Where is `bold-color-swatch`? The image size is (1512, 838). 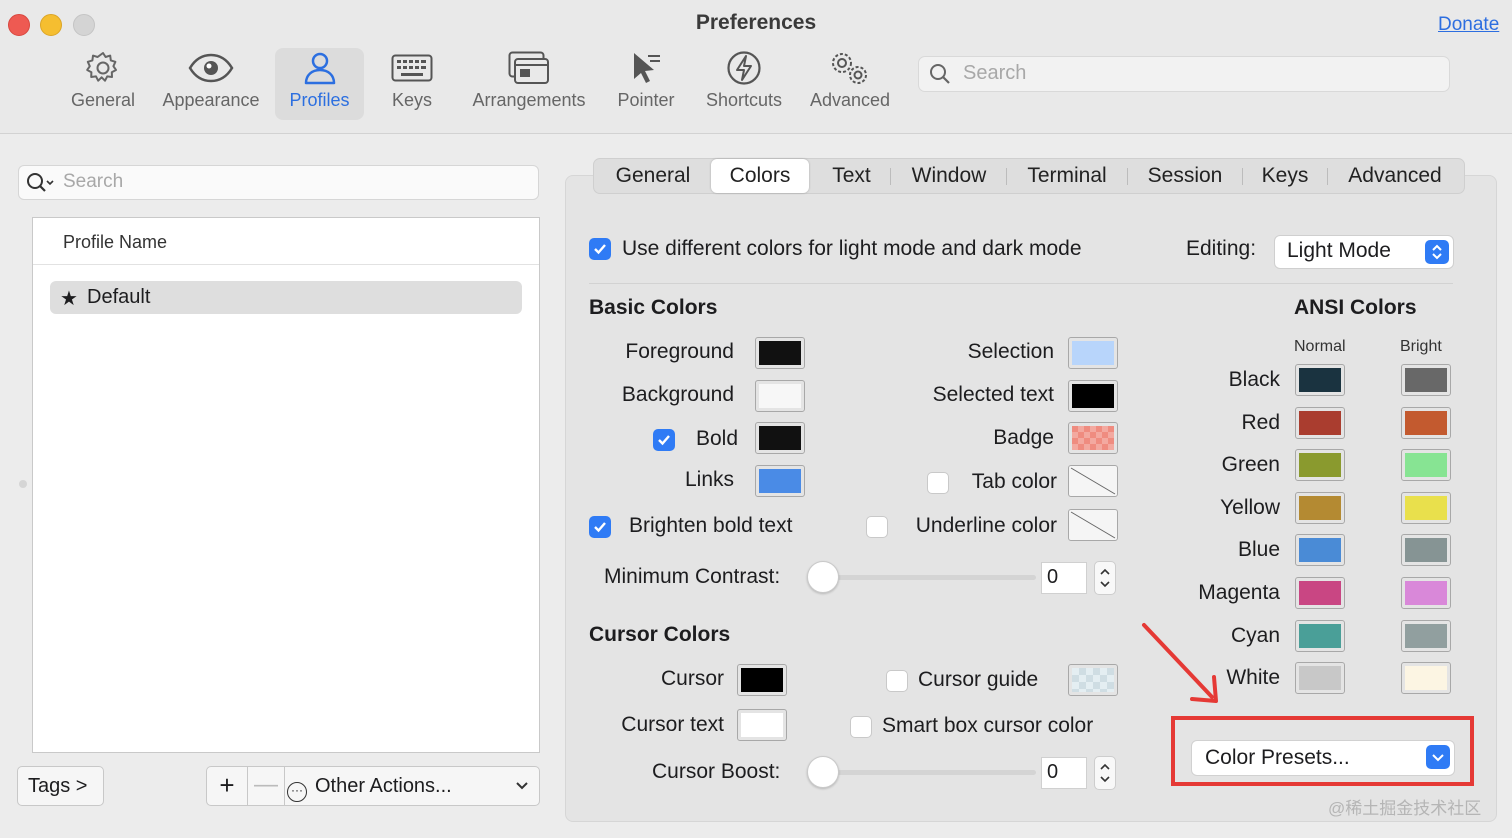 bold-color-swatch is located at coordinates (780, 438).